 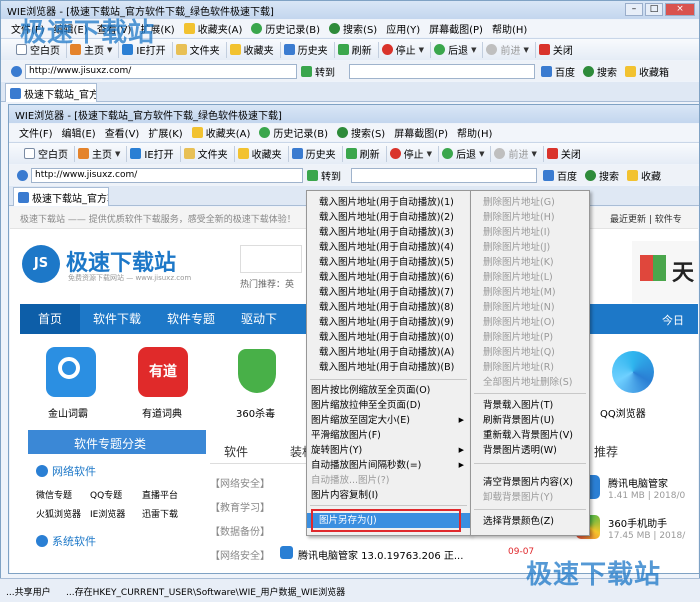 What do you see at coordinates (325, 71) in the screenshot?
I see `goto-button: 转到` at bounding box center [325, 71].